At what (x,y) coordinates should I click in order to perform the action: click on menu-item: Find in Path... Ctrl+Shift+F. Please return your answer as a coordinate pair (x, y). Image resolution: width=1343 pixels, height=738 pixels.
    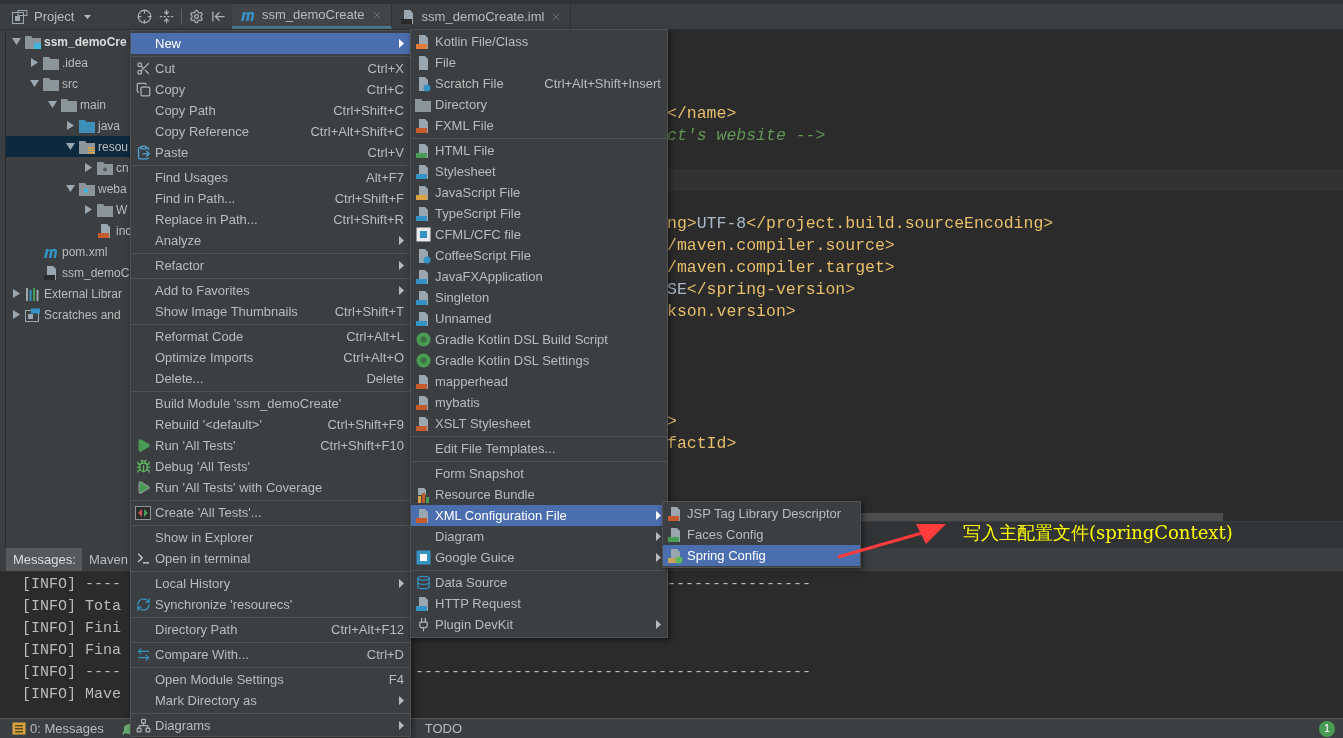
    Looking at the image, I should click on (270, 198).